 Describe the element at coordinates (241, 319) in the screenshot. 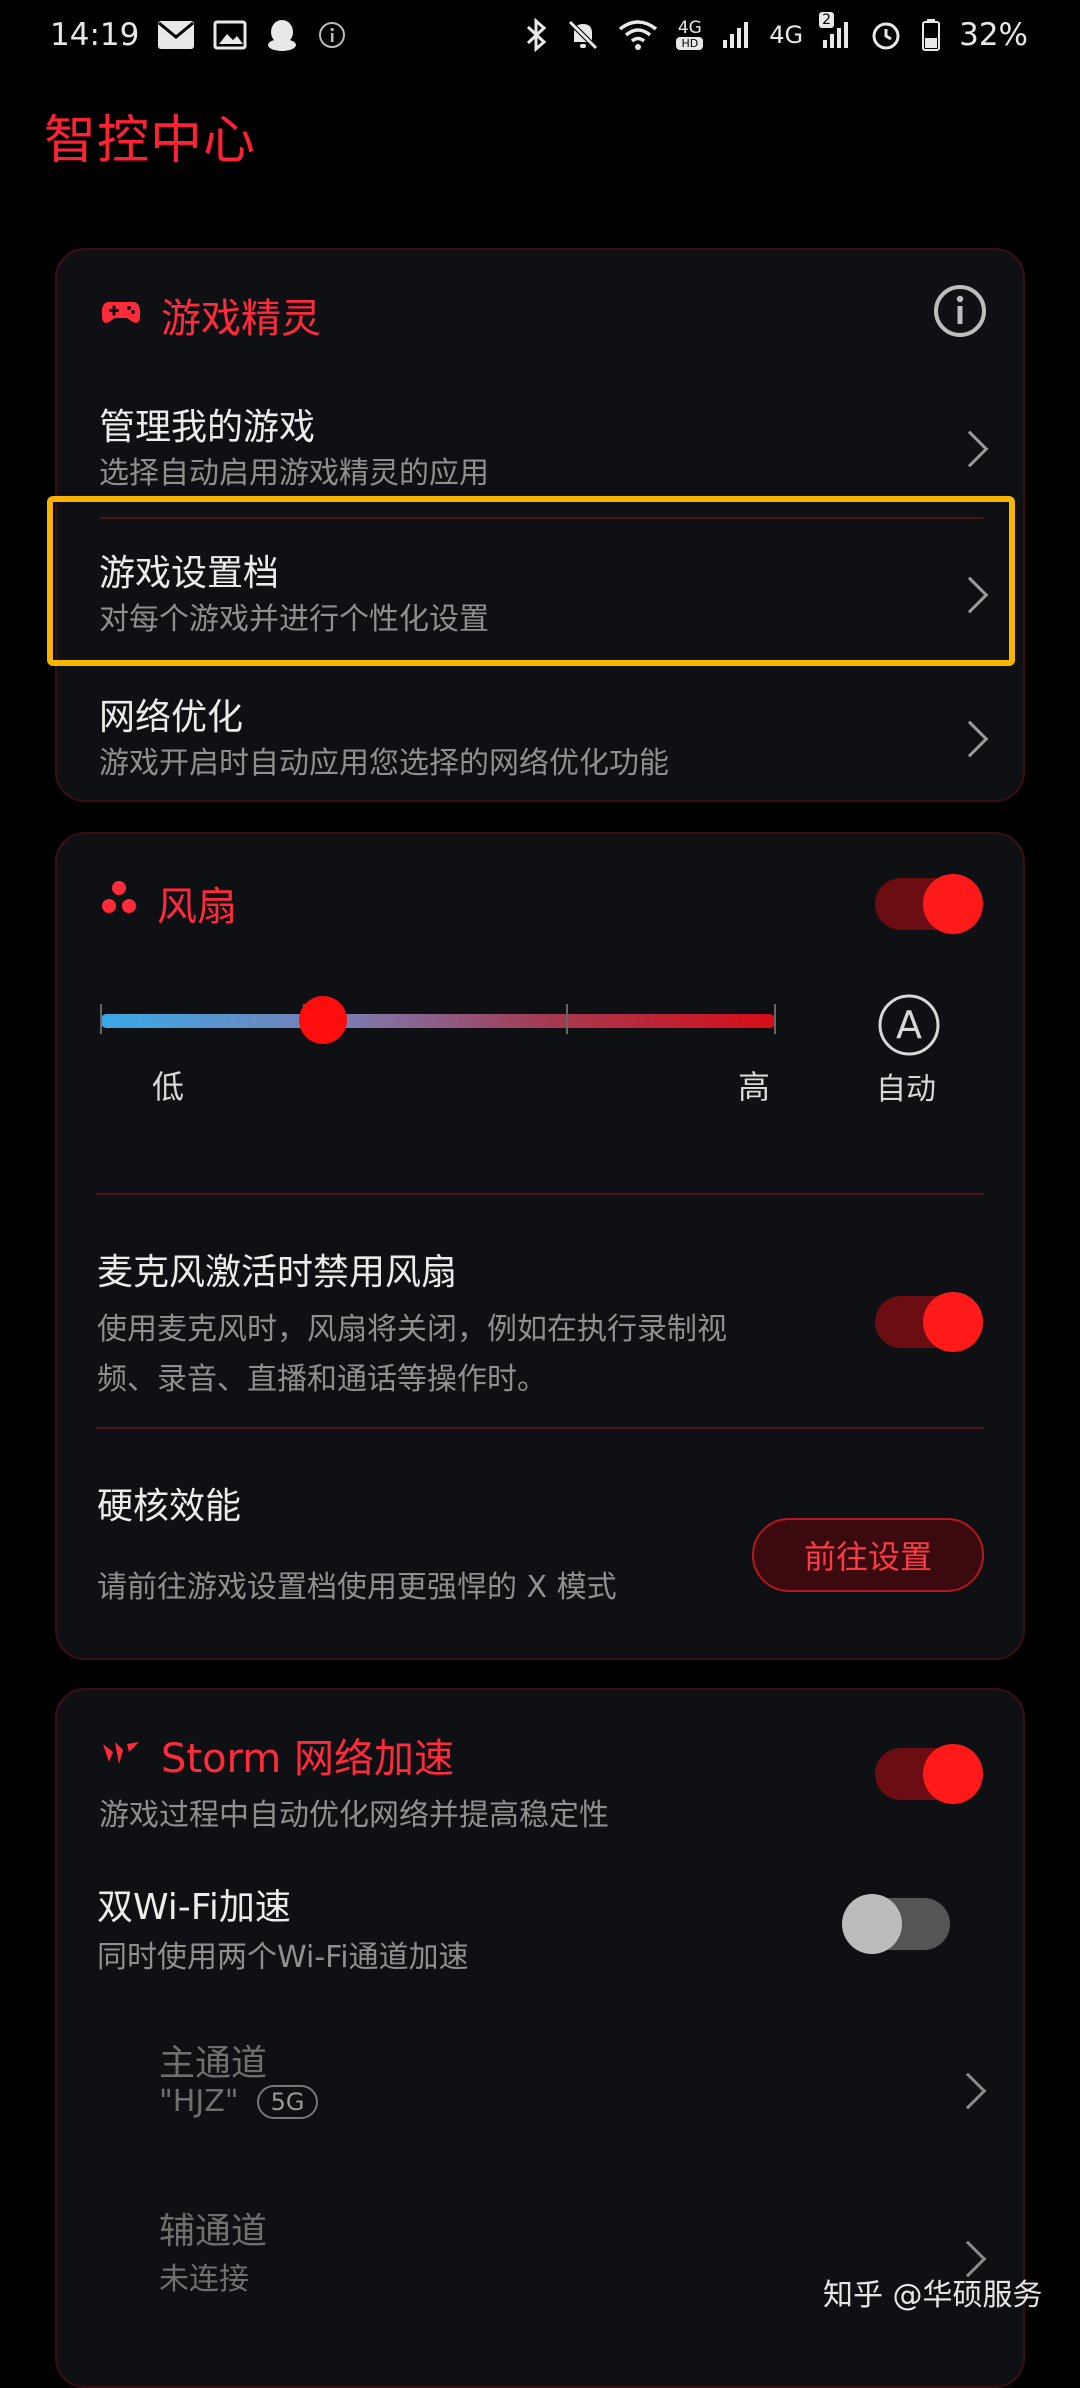

I see `game-genie-title: 游戏精灵` at that location.